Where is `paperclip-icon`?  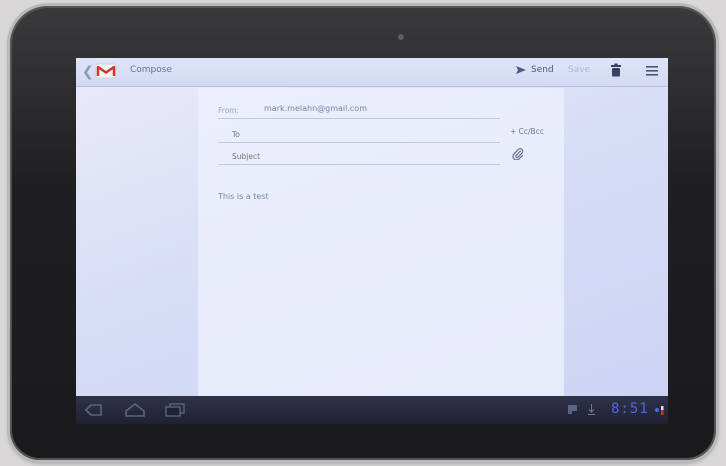
paperclip-icon is located at coordinates (518, 154).